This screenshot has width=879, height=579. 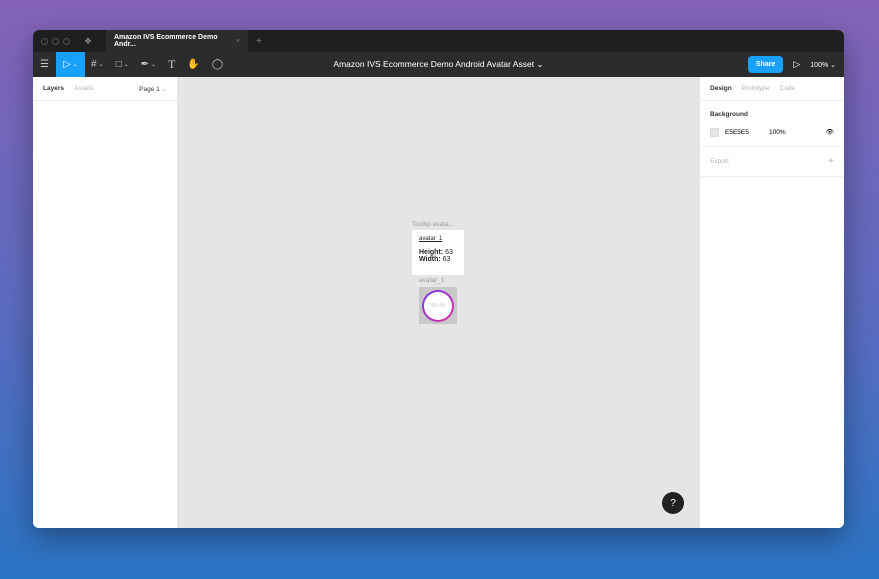 I want to click on share-button: Share, so click(x=765, y=64).